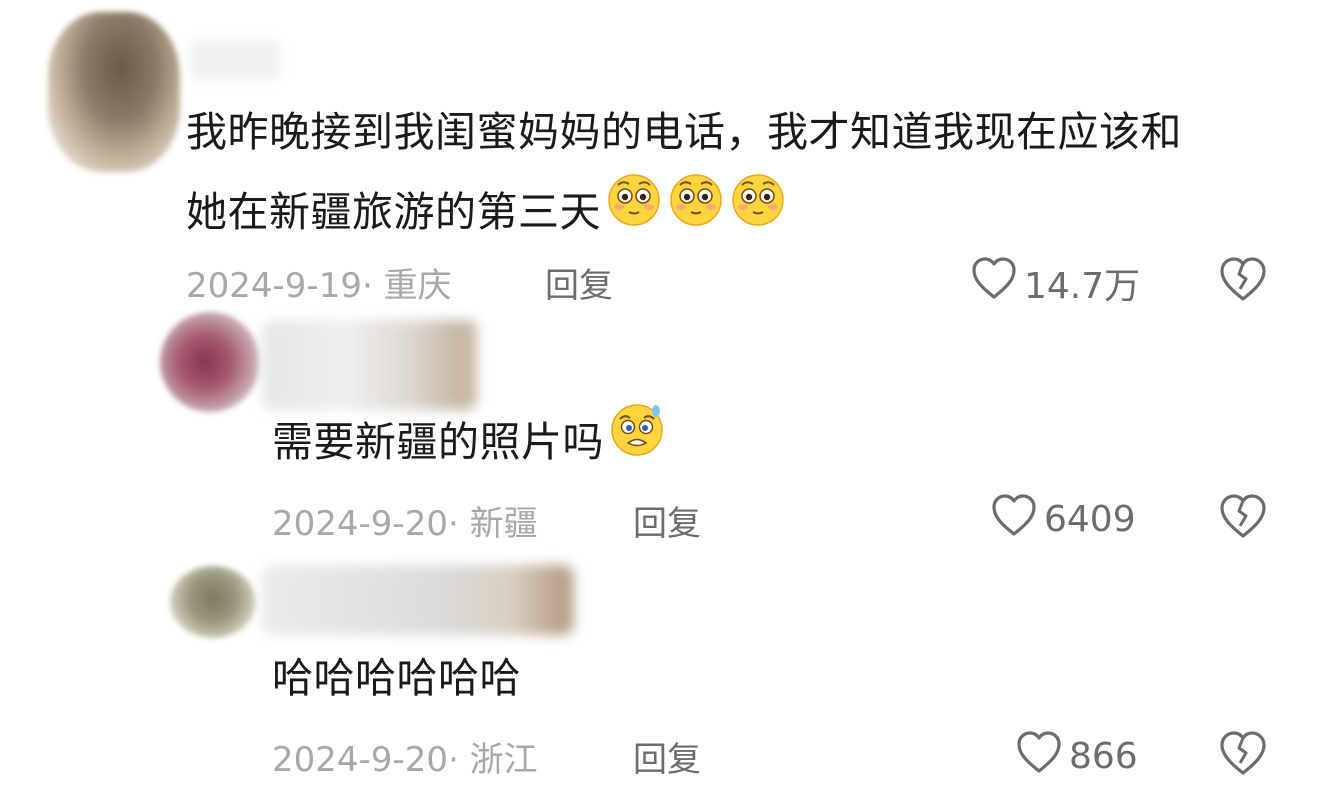 This screenshot has height=798, width=1320. What do you see at coordinates (1103, 756) in the screenshot?
I see `like-count: 866` at bounding box center [1103, 756].